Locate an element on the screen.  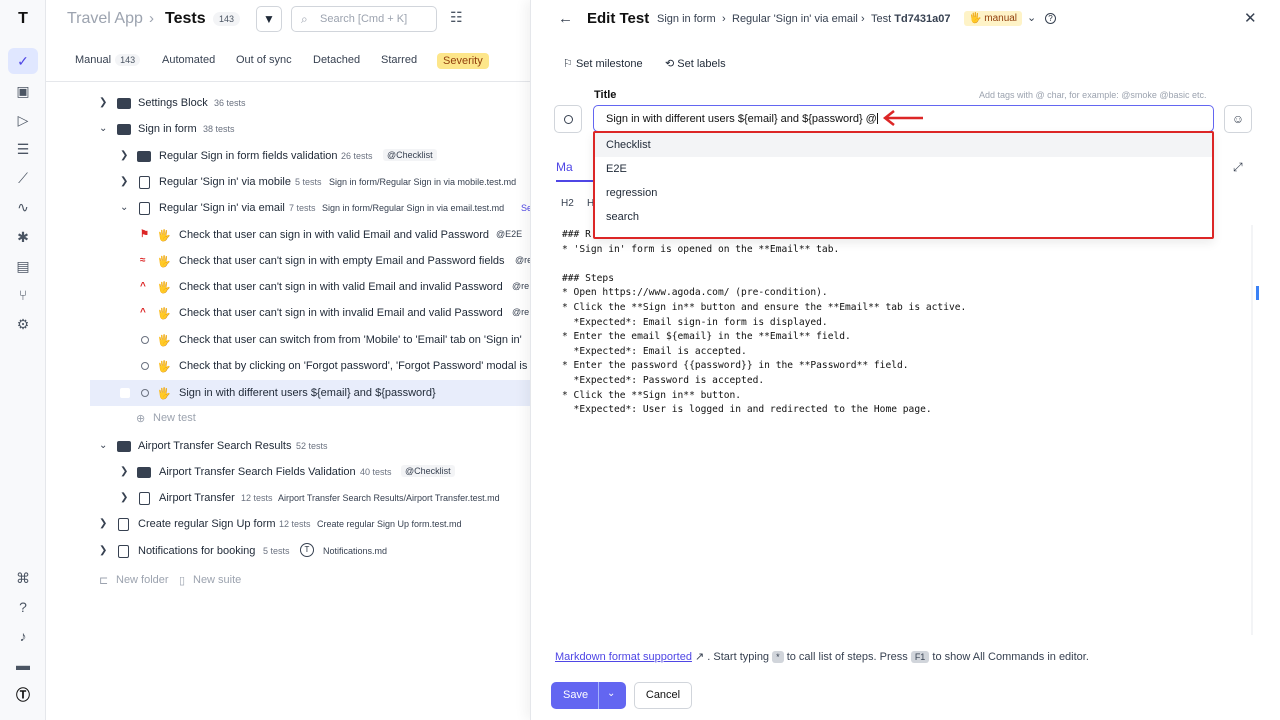
expand-icon: ⤢ is located at coordinates (1238, 167).